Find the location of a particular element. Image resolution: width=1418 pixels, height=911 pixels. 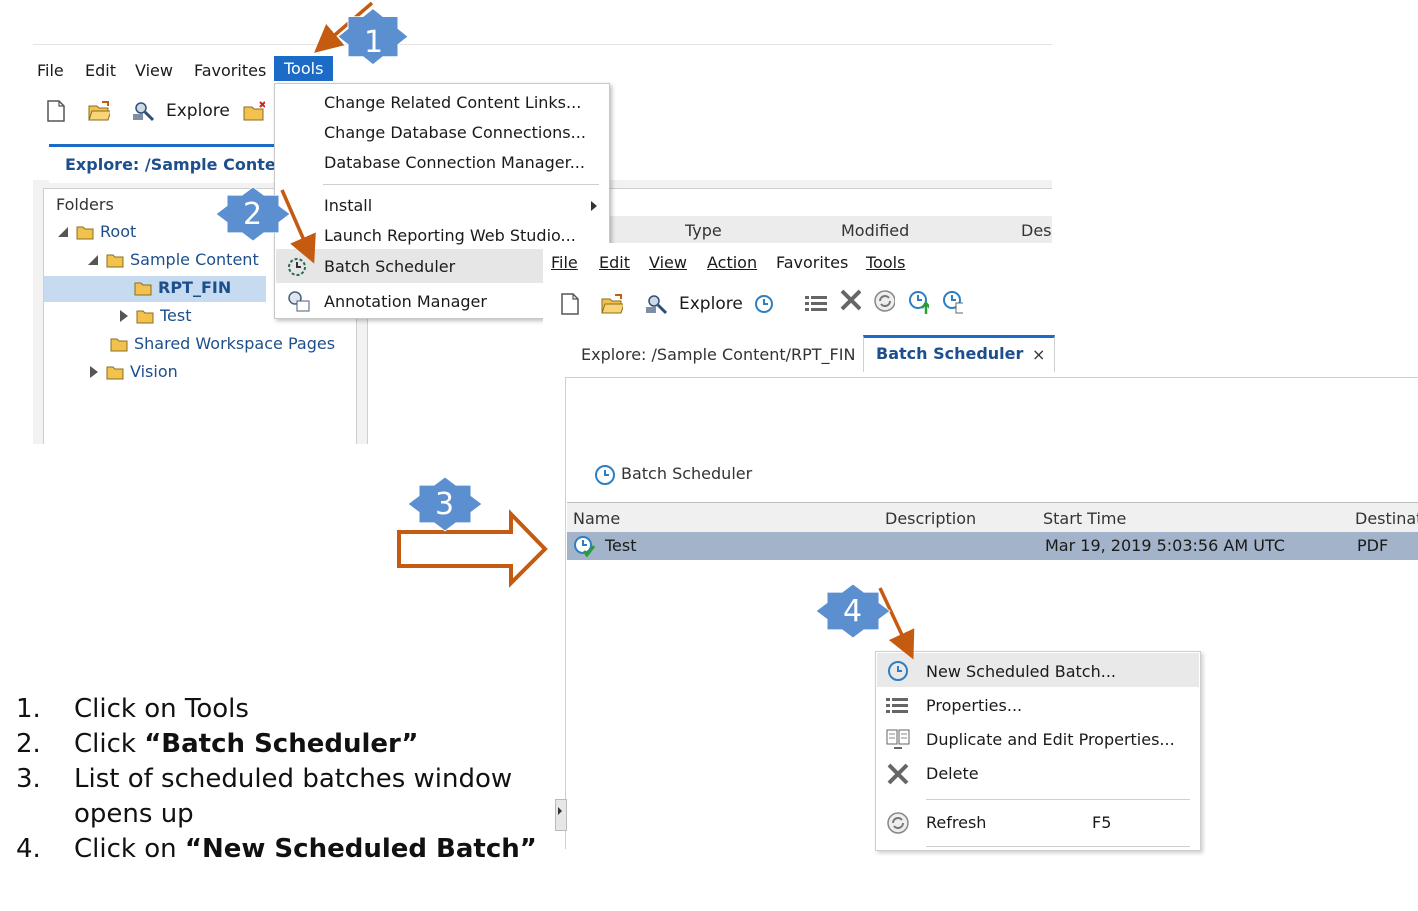

column-description: Des is located at coordinates (1036, 230).